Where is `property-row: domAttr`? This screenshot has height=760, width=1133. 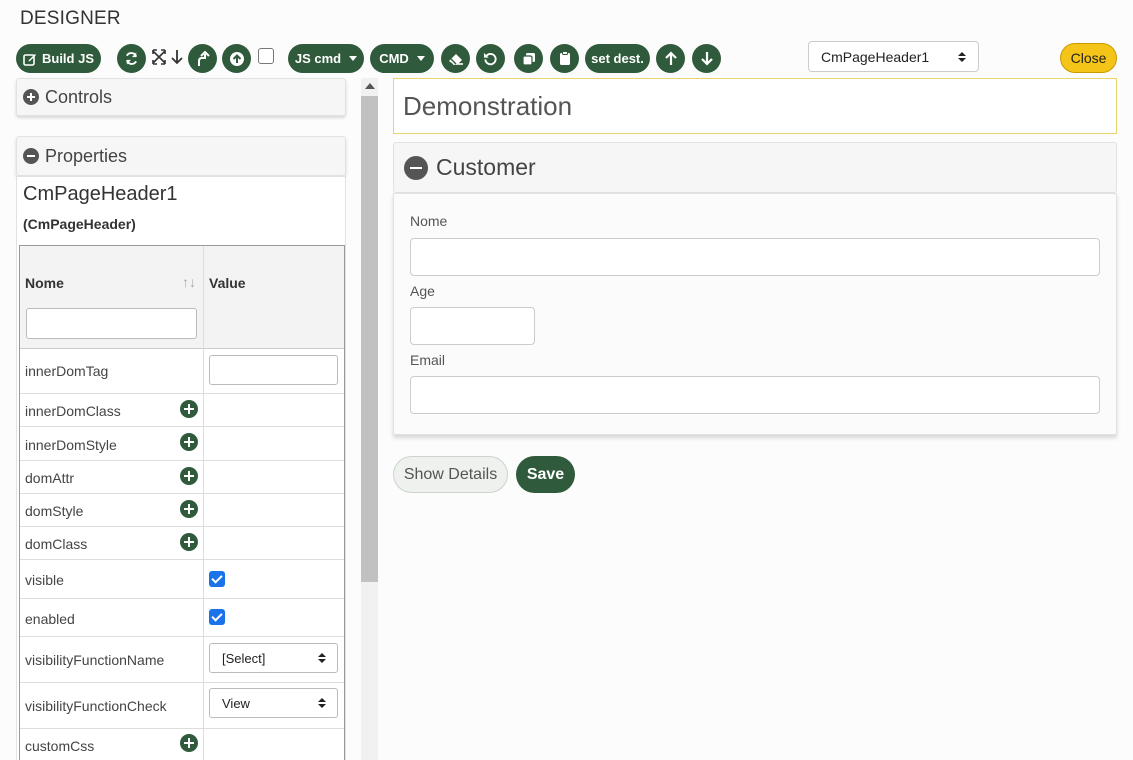
property-row: domAttr is located at coordinates (182, 477).